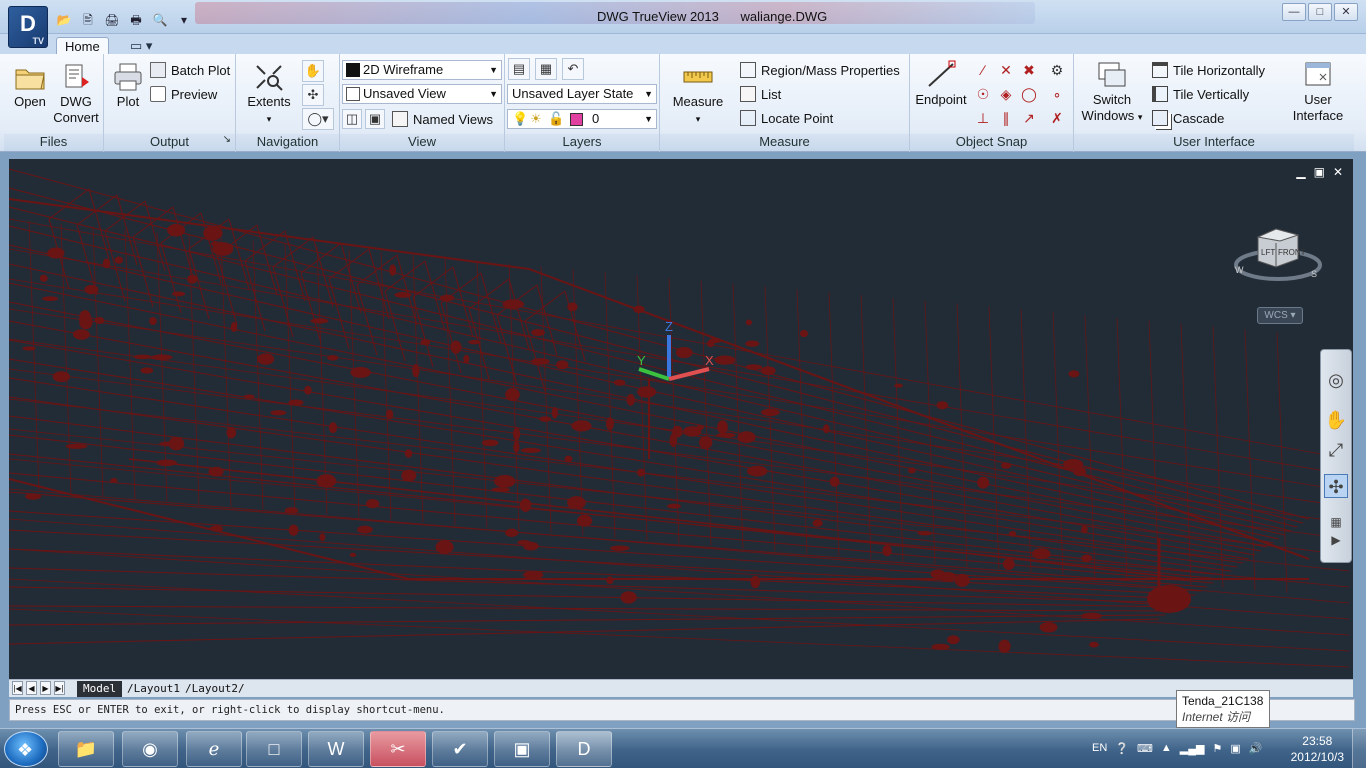 The image size is (1366, 768). Describe the element at coordinates (683, 44) in the screenshot. I see `ribbon-tab-bar: Home ▭ ▾` at that location.